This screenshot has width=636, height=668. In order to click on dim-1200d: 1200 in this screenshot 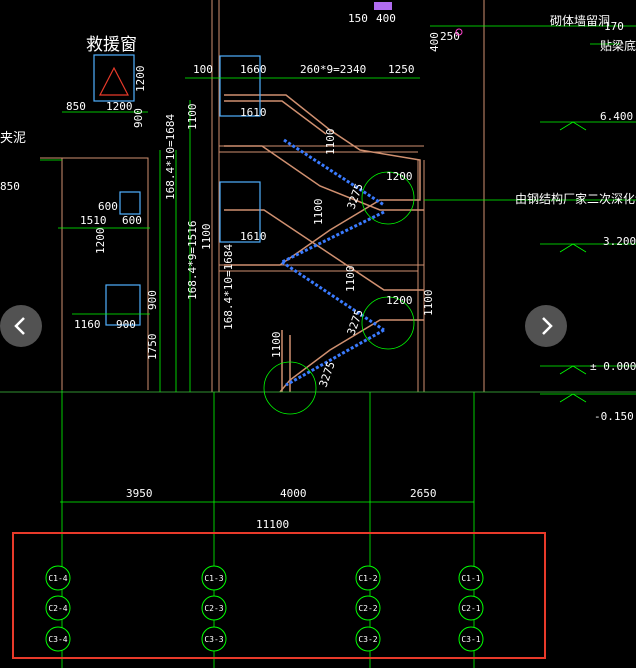, I will do `click(100, 241)`.